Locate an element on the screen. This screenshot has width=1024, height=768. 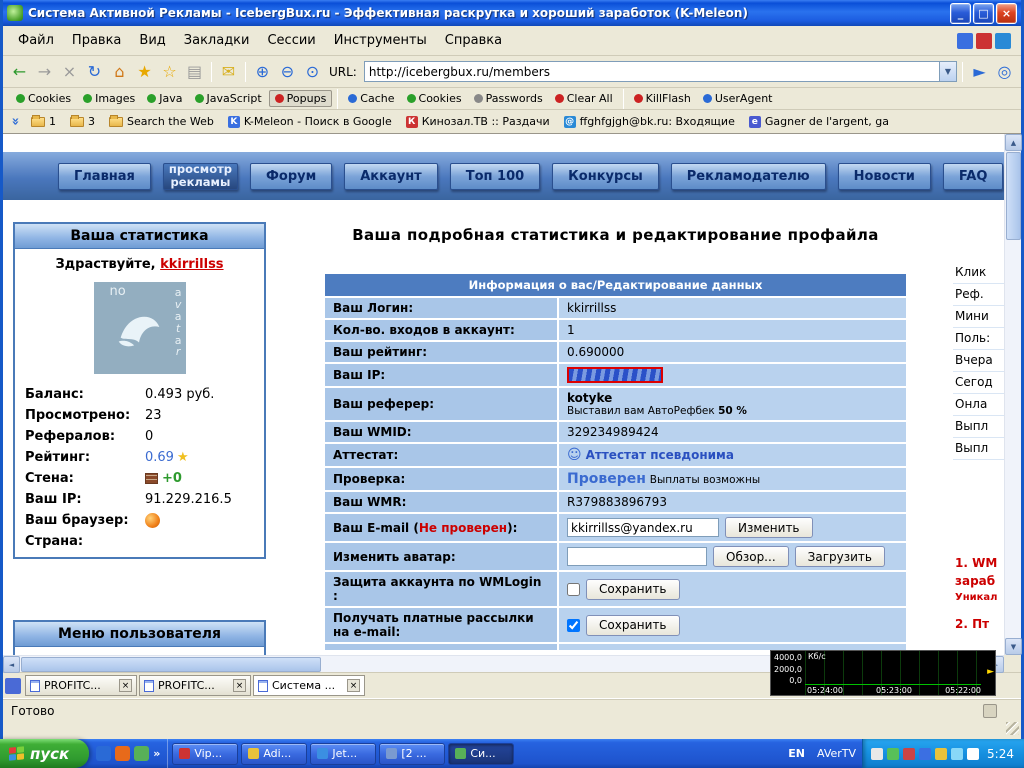
toggle-images: Images is located at coordinates (109, 98).